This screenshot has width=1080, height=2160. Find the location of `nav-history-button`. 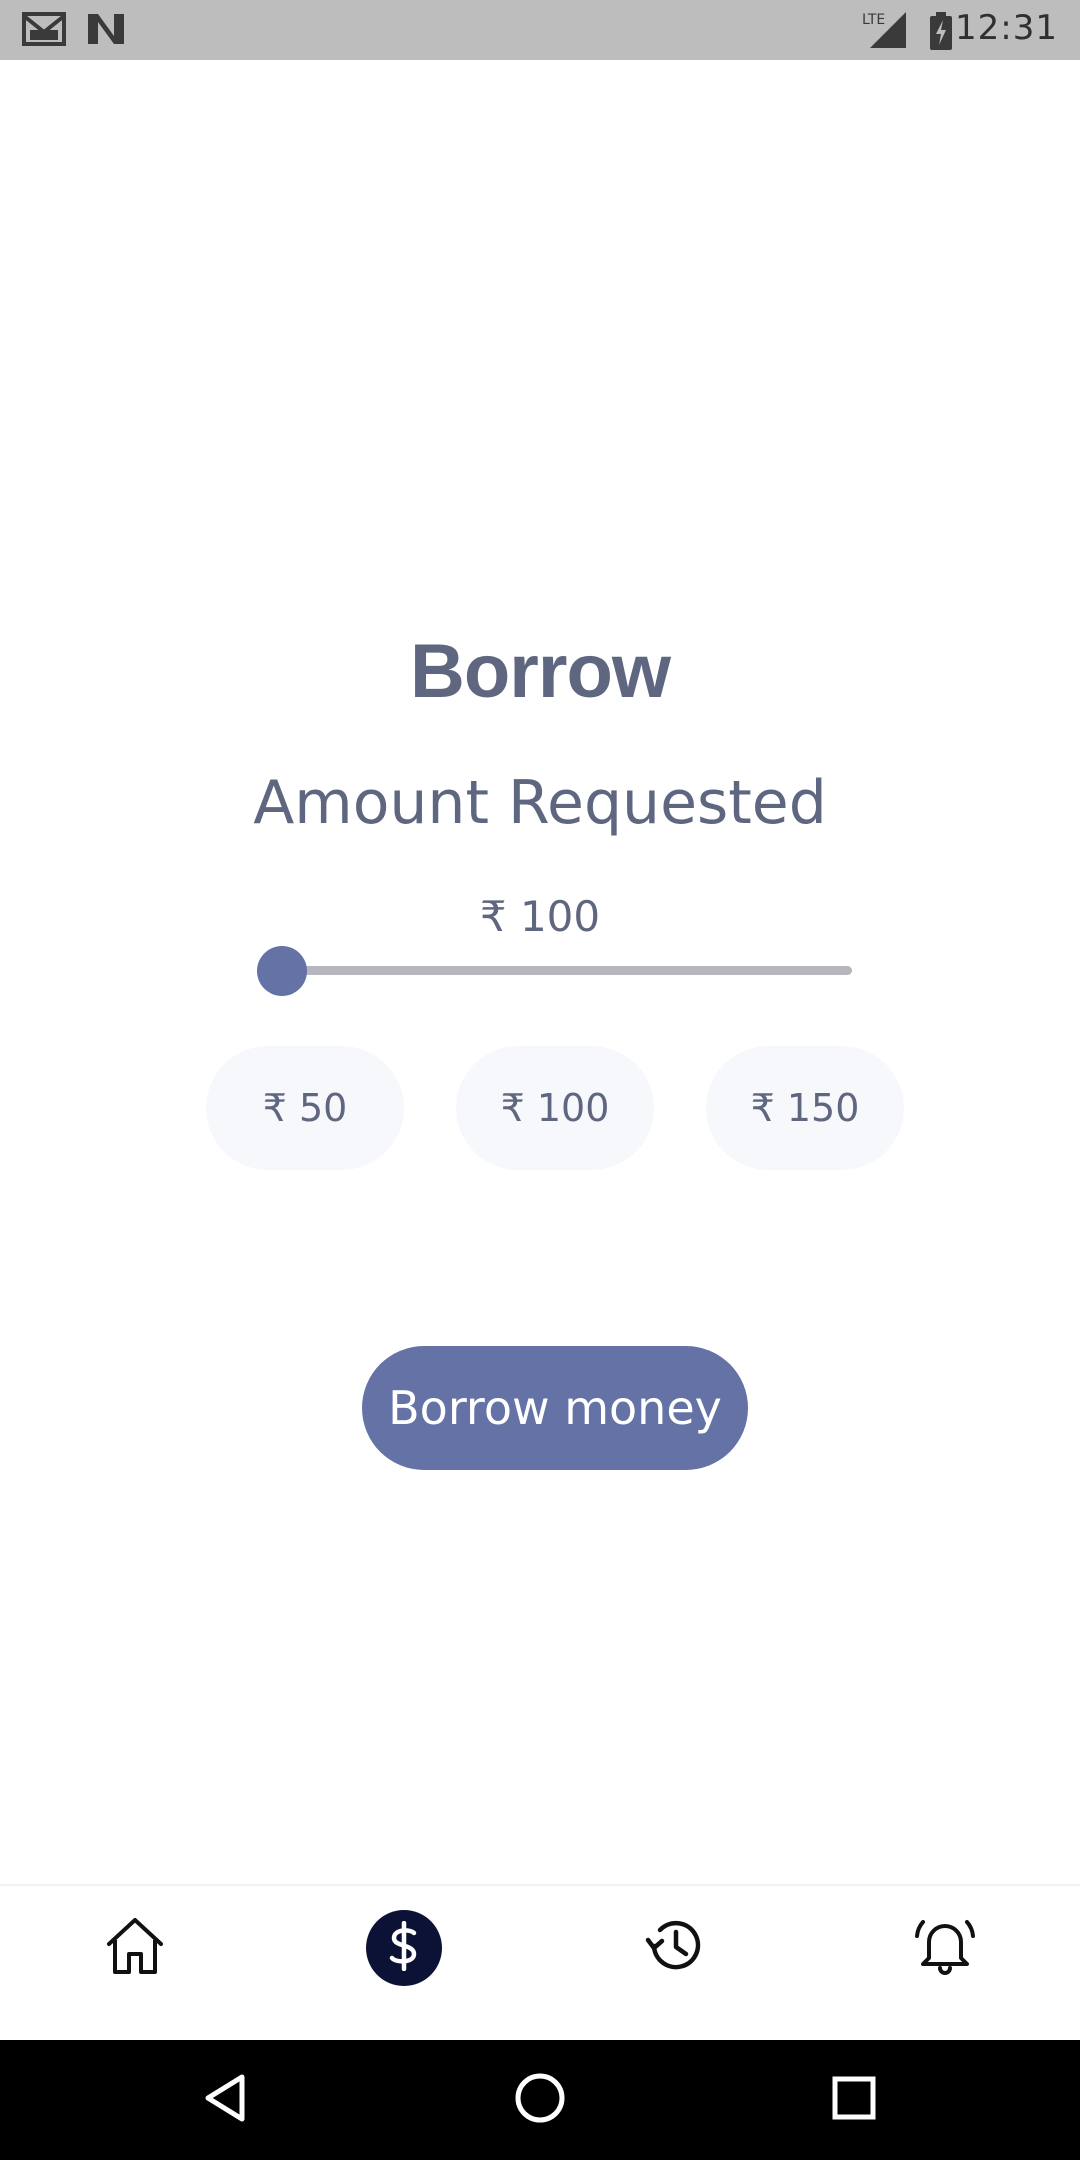

nav-history-button is located at coordinates (676, 1948).